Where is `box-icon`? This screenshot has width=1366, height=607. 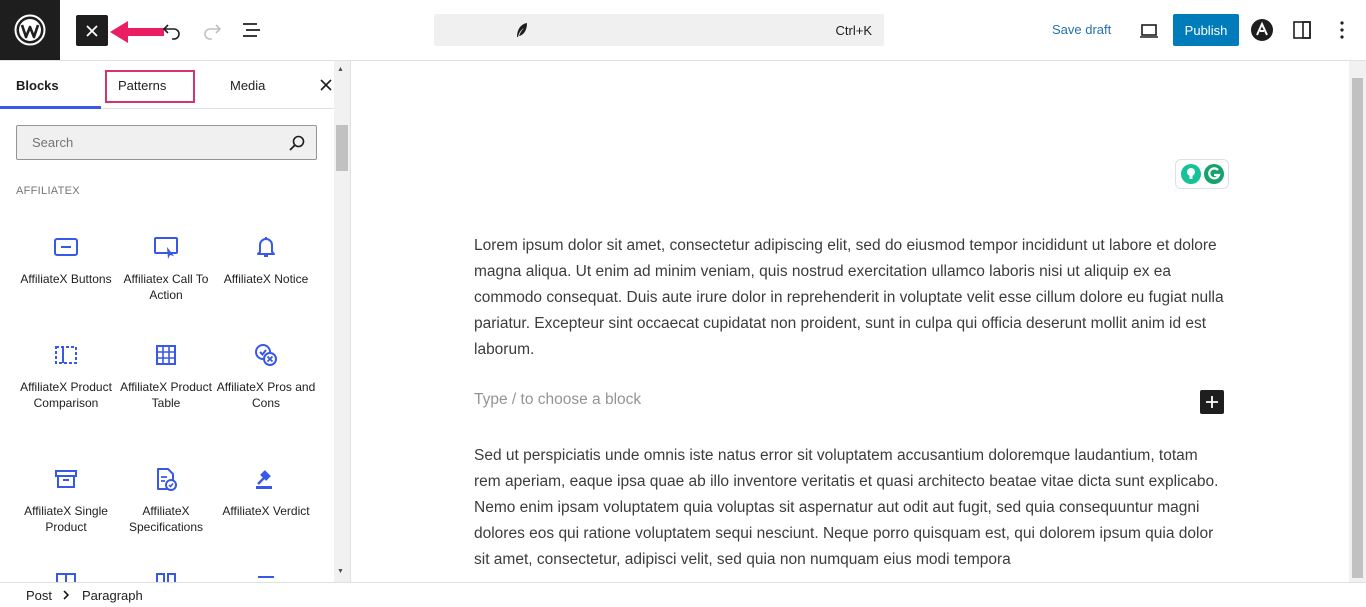
box-icon is located at coordinates (66, 479).